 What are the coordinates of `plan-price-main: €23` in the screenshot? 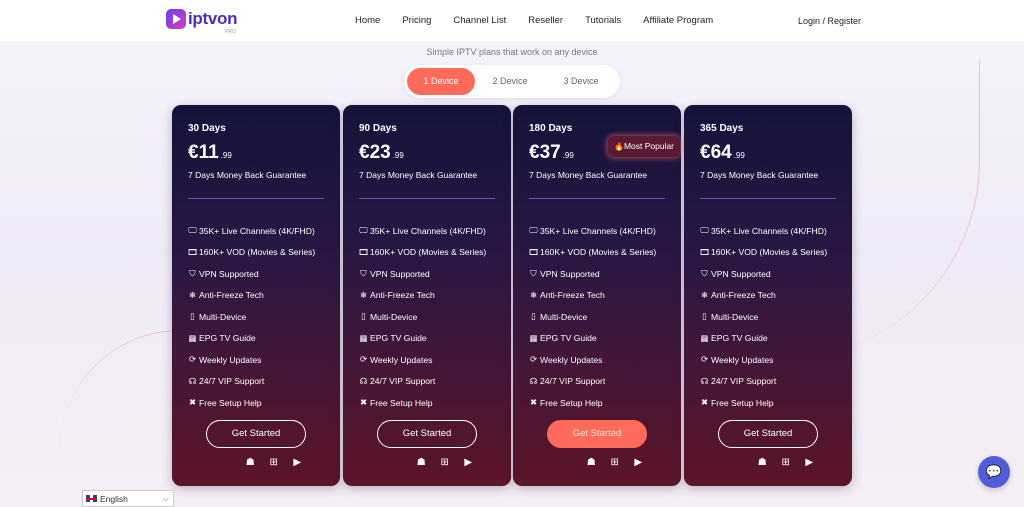 It's located at (375, 152).